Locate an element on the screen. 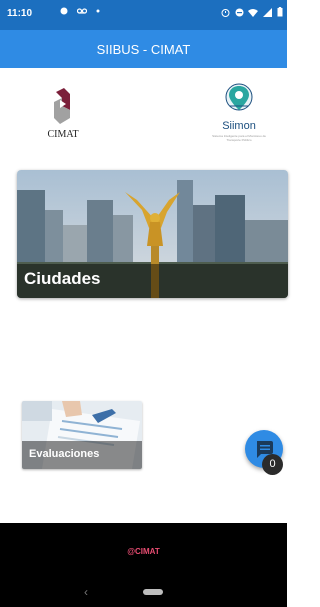 This screenshot has width=320, height=607. status-right-icons is located at coordinates (252, 13).